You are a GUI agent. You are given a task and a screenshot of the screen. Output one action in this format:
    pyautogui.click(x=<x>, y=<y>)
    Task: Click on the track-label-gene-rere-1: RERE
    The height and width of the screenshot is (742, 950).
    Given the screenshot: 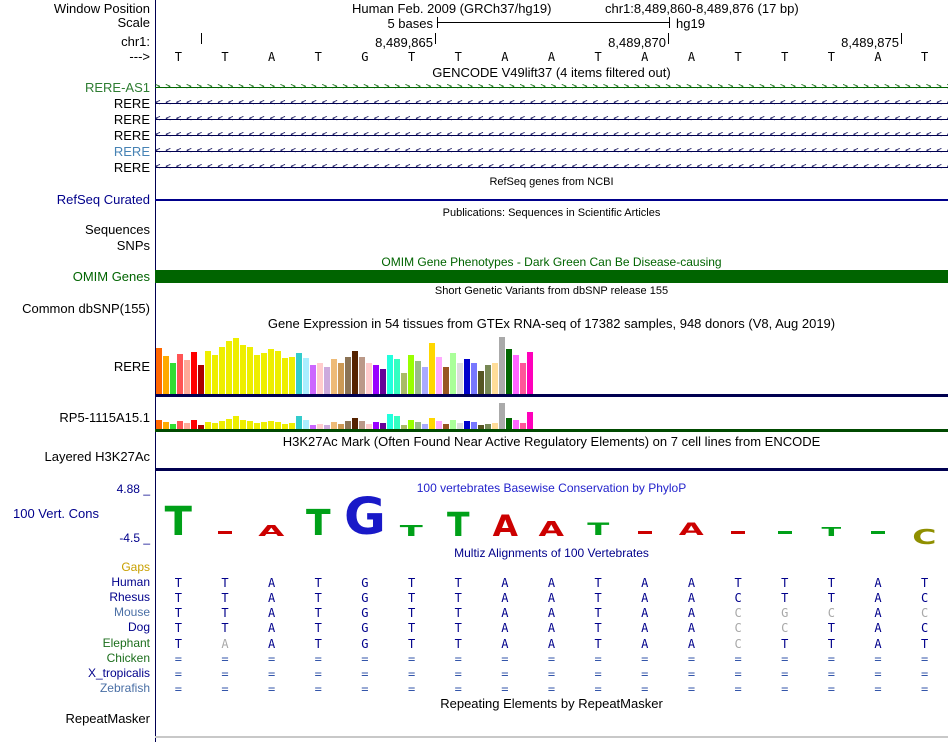 What is the action you would take?
    pyautogui.click(x=75, y=103)
    